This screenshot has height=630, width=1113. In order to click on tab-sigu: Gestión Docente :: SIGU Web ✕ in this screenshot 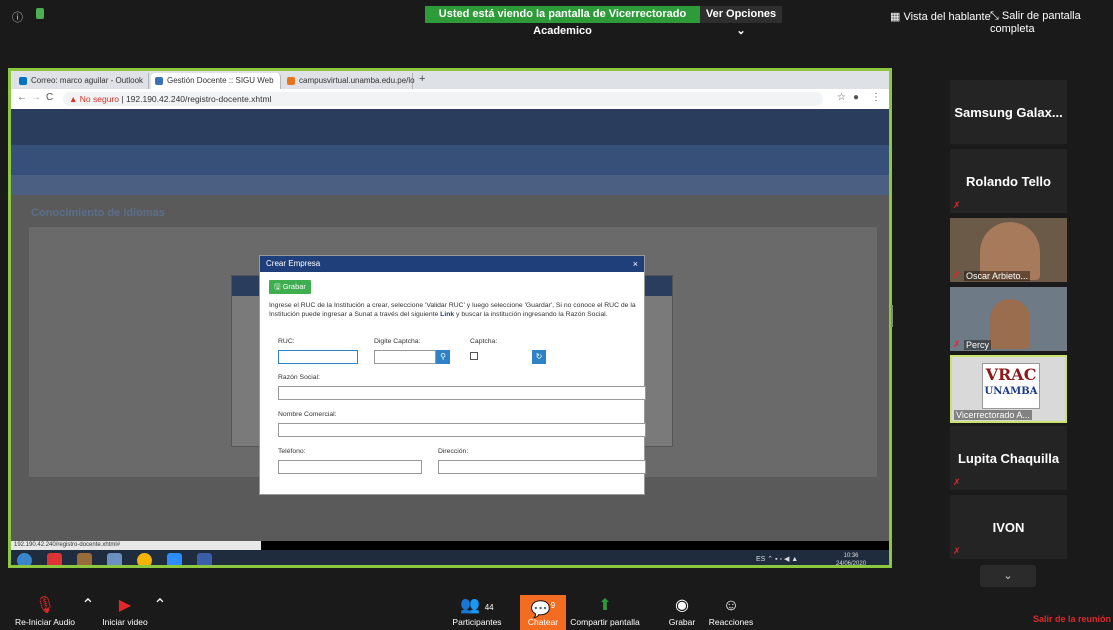, I will do `click(216, 87)`.